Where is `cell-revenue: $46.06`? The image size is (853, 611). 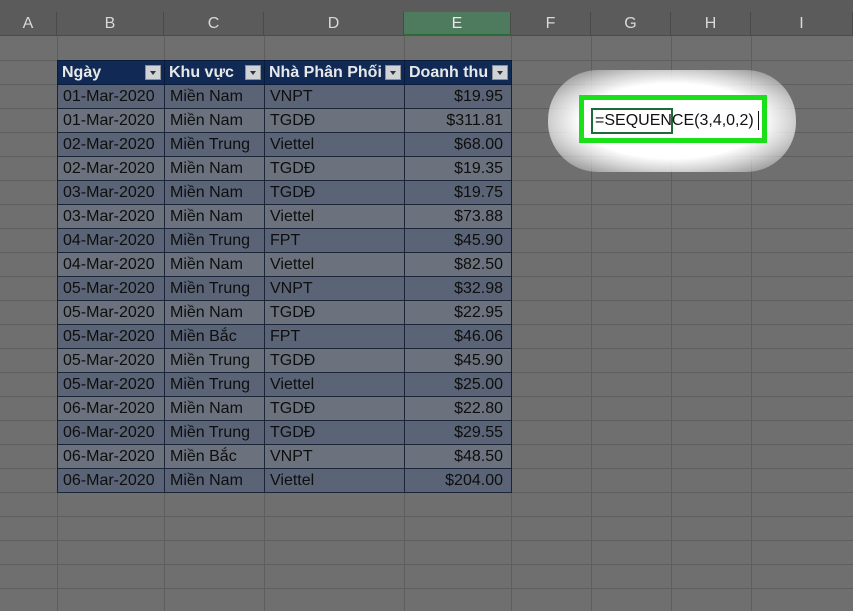 cell-revenue: $46.06 is located at coordinates (458, 336).